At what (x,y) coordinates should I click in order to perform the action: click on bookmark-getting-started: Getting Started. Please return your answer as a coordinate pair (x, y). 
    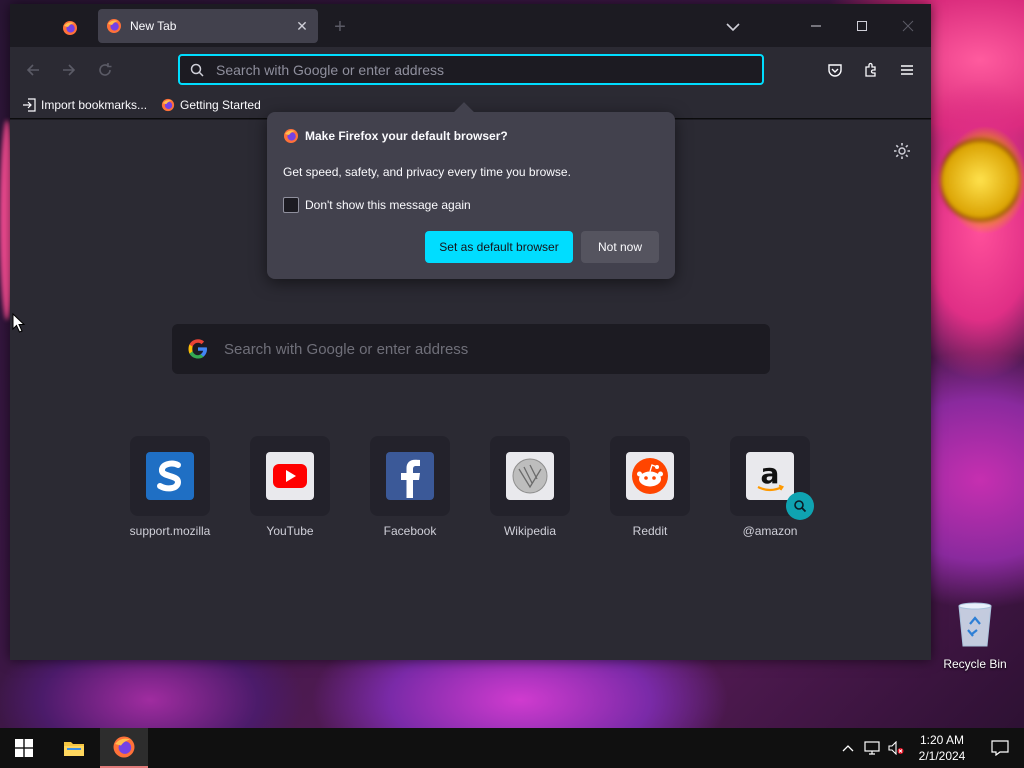
    Looking at the image, I should click on (211, 105).